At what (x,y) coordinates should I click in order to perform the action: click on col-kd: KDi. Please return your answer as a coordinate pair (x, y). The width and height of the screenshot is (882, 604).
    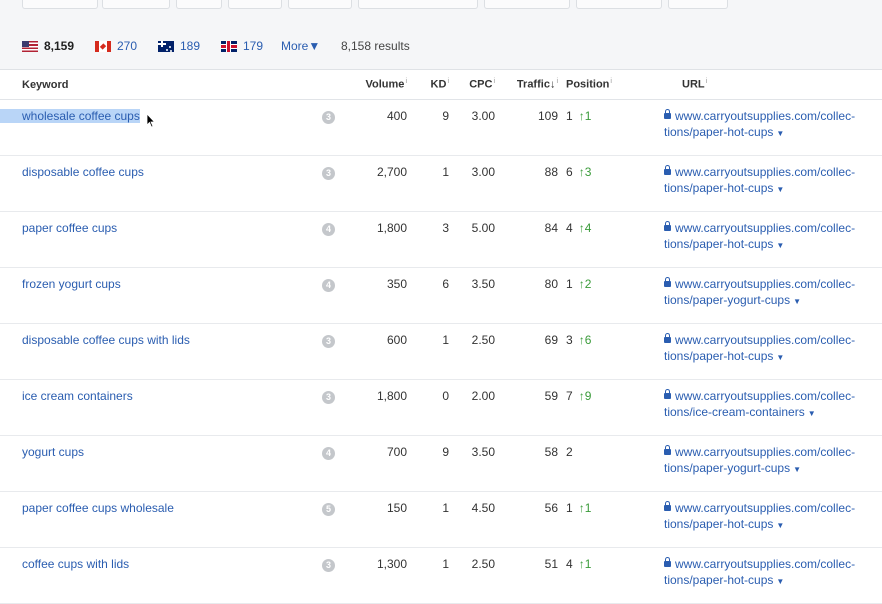
    Looking at the image, I should click on (428, 85).